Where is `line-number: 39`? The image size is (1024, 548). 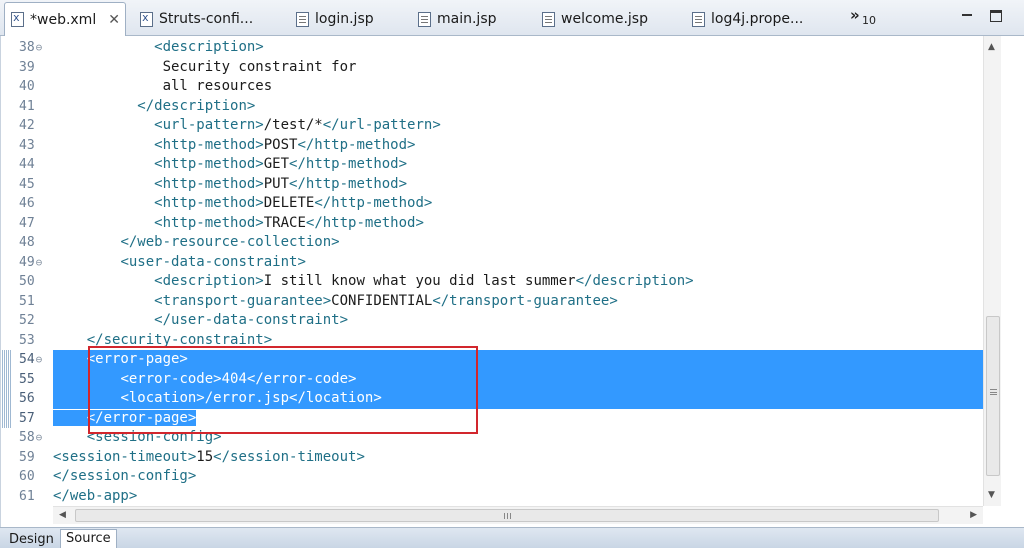
line-number: 39 is located at coordinates (27, 68).